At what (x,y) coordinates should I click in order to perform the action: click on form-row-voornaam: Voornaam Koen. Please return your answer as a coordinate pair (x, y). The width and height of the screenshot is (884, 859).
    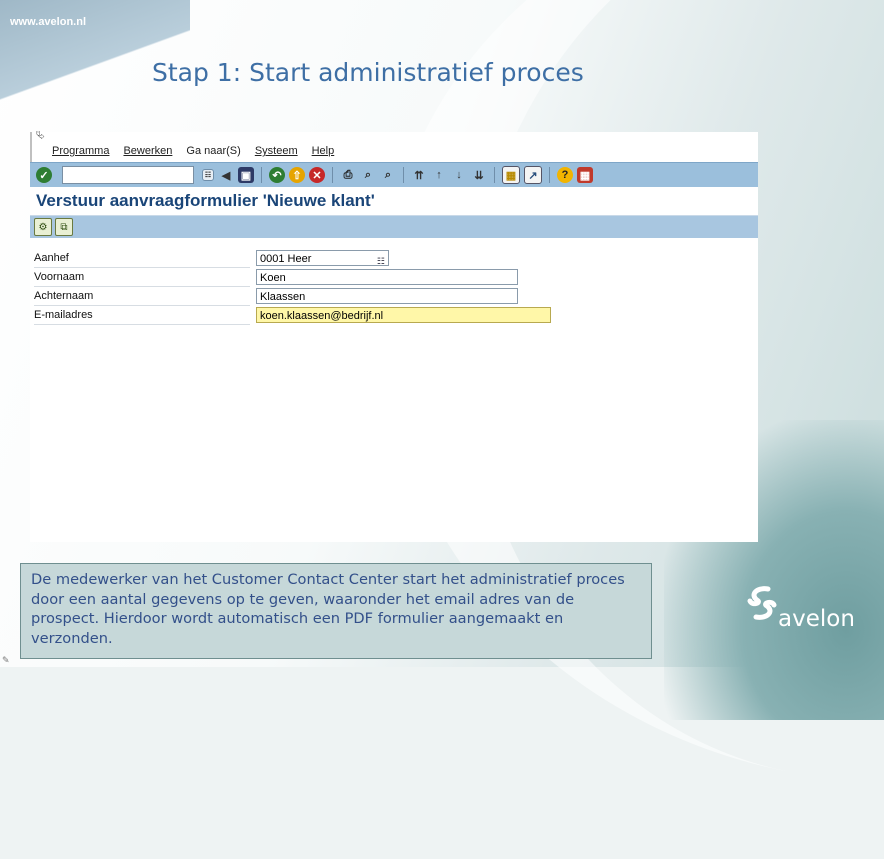
    Looking at the image, I should click on (375, 278).